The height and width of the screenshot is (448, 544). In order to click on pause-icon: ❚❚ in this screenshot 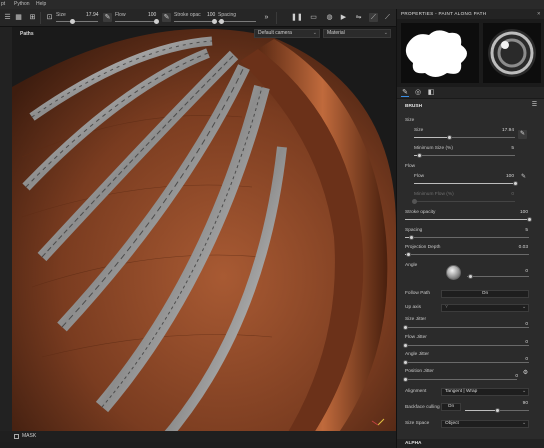, I will do `click(297, 17)`.